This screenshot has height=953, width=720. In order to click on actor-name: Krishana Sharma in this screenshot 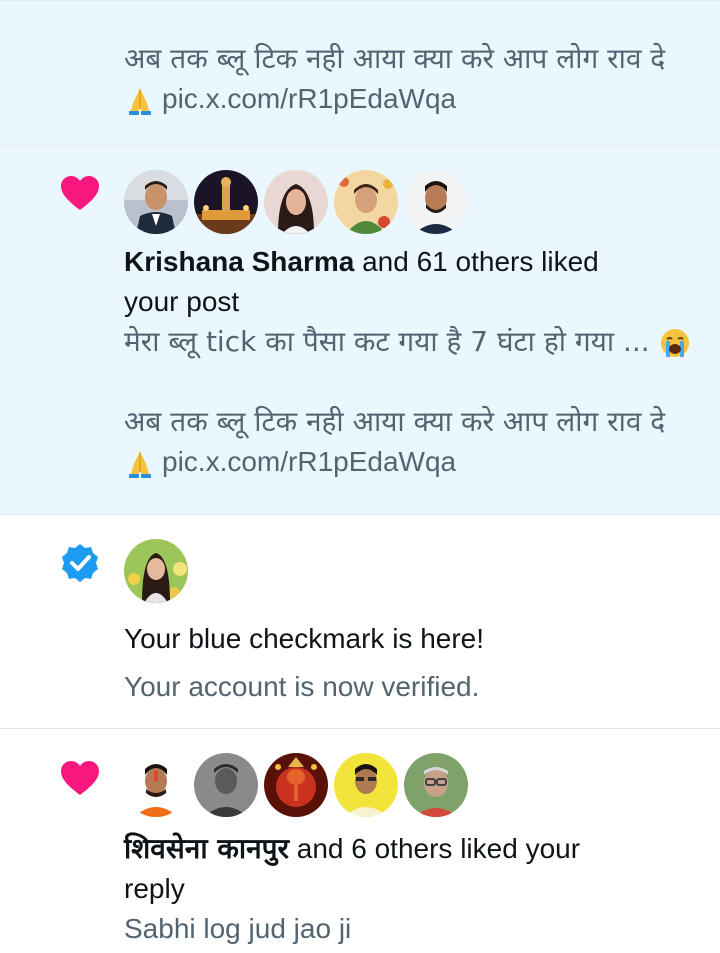, I will do `click(239, 261)`.